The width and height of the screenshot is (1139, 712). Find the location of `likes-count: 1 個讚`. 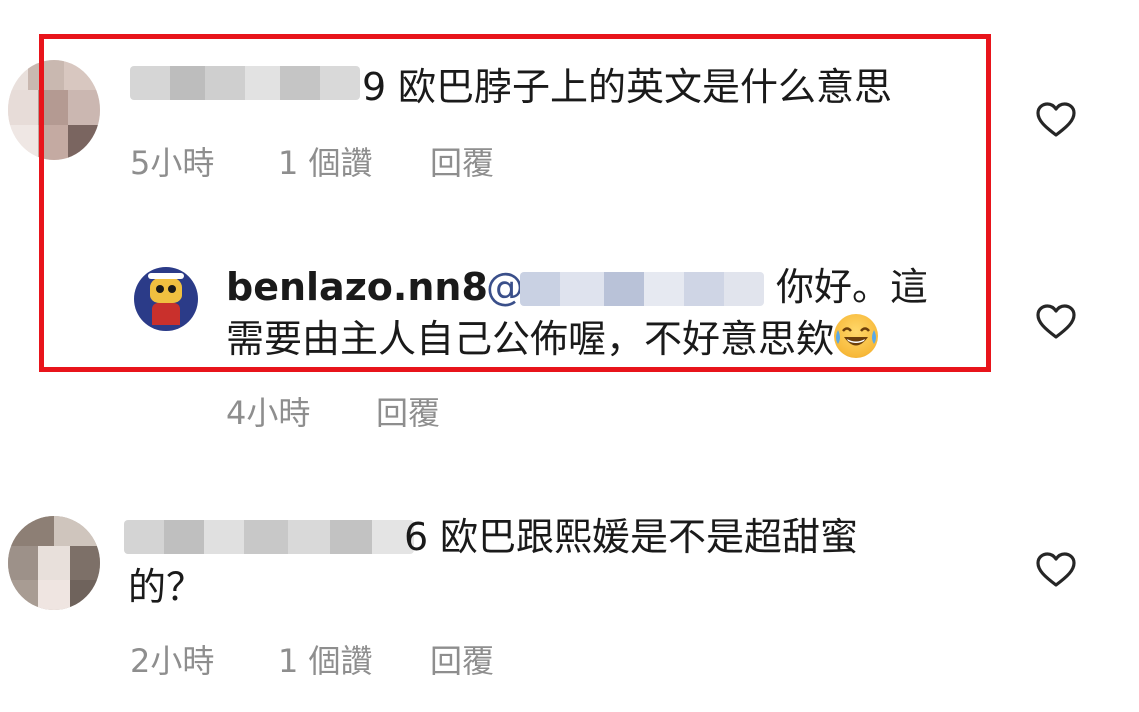

likes-count: 1 個讚 is located at coordinates (325, 659).